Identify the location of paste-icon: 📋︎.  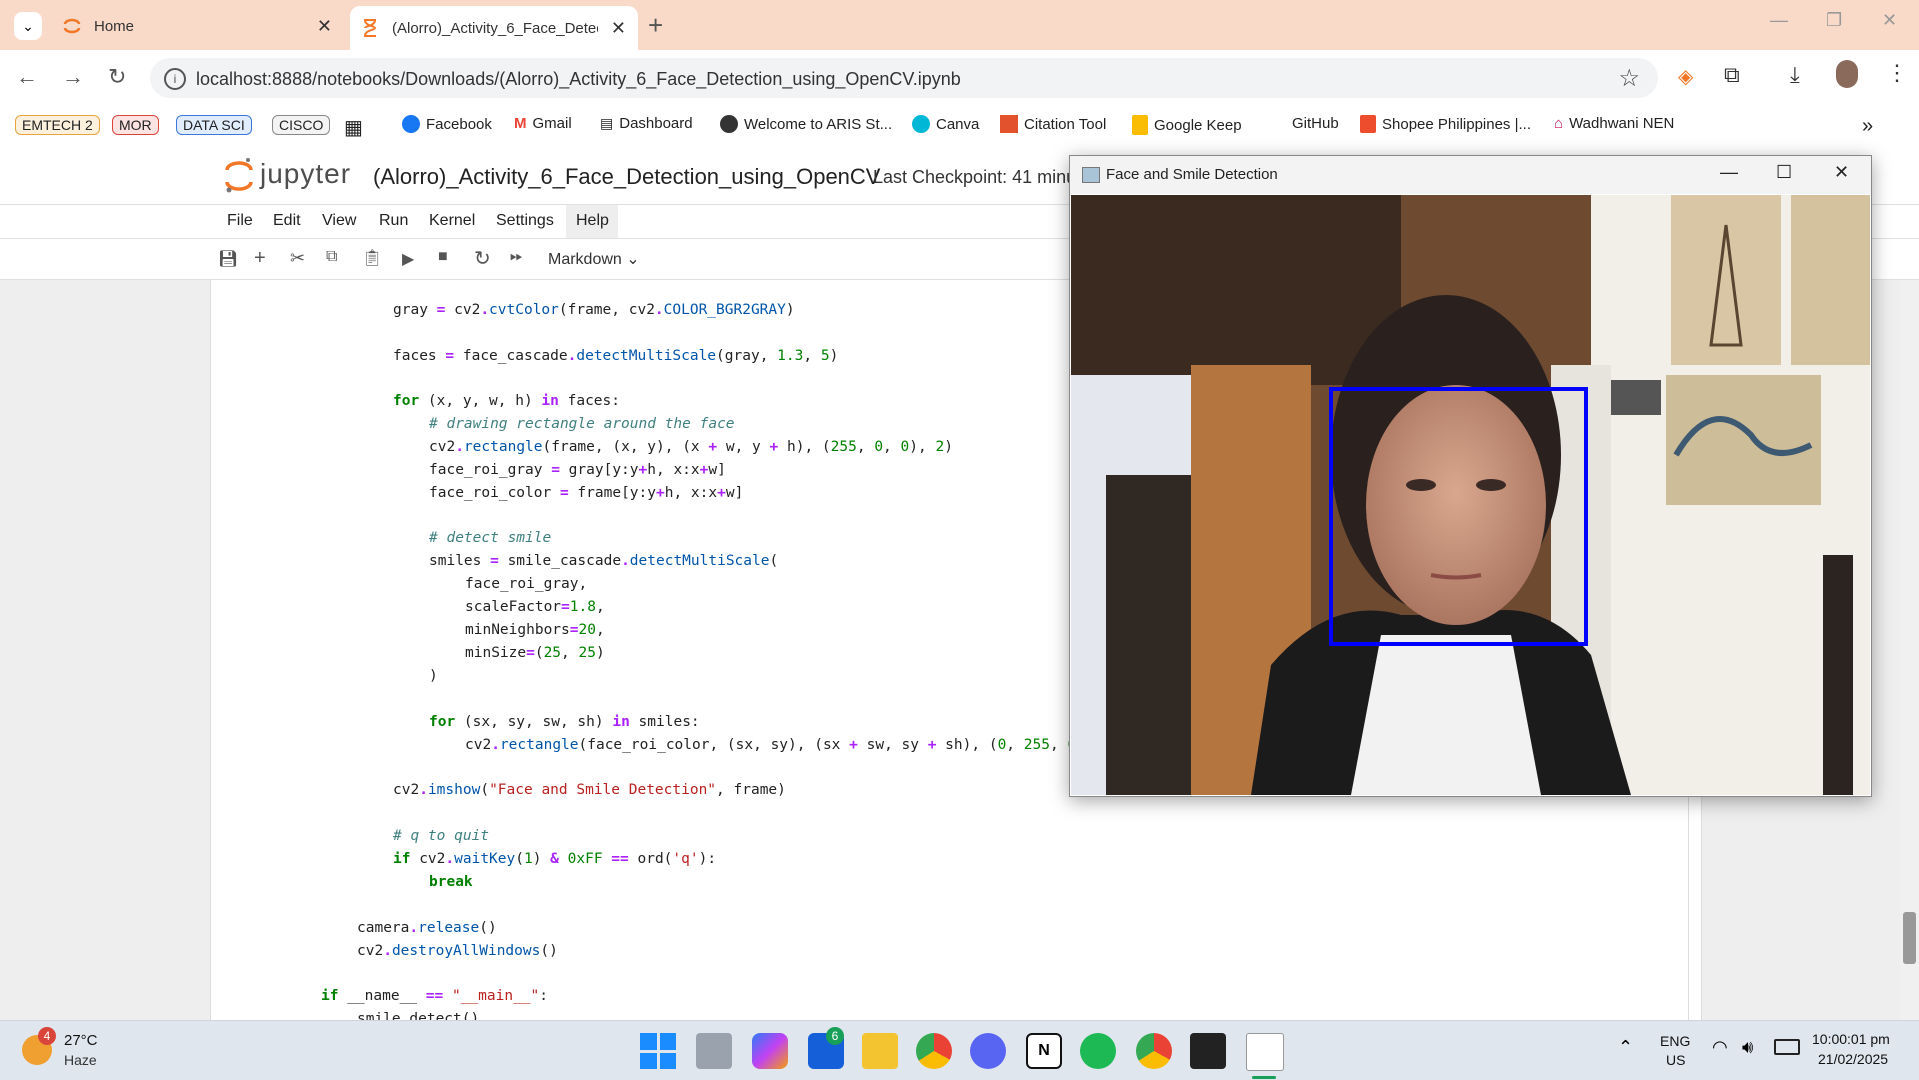
(372, 258).